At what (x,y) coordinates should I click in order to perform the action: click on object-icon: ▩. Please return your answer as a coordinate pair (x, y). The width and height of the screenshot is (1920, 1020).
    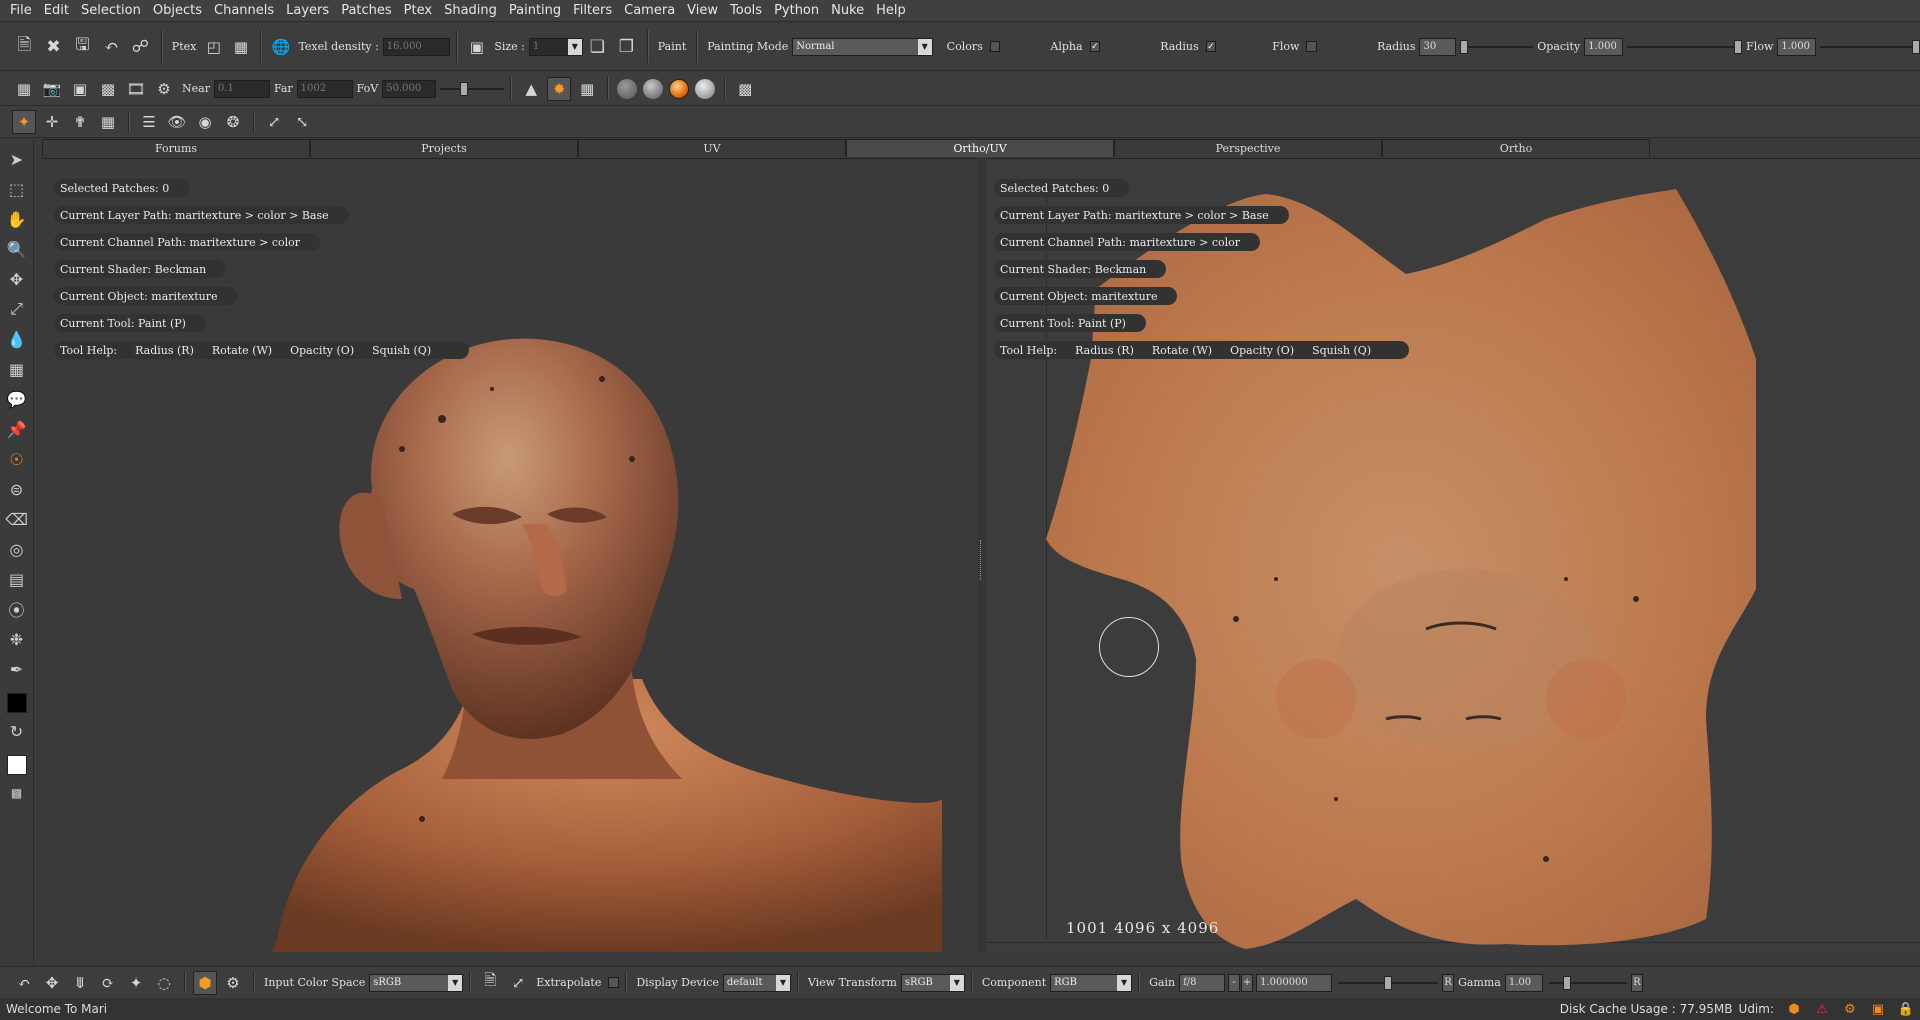
    Looking at the image, I should click on (108, 89).